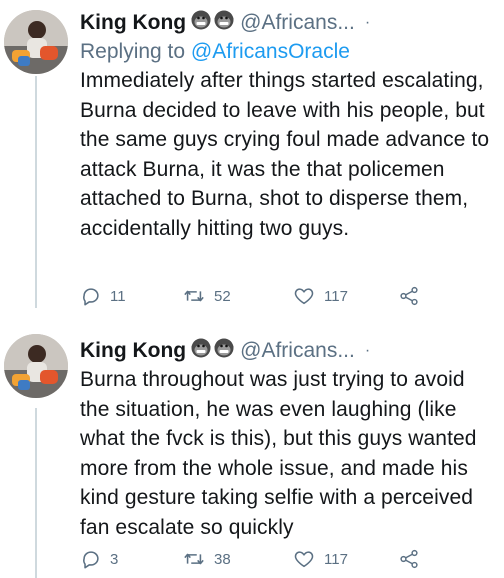 Image resolution: width=504 pixels, height=578 pixels. I want to click on reply-count: 3, so click(114, 559).